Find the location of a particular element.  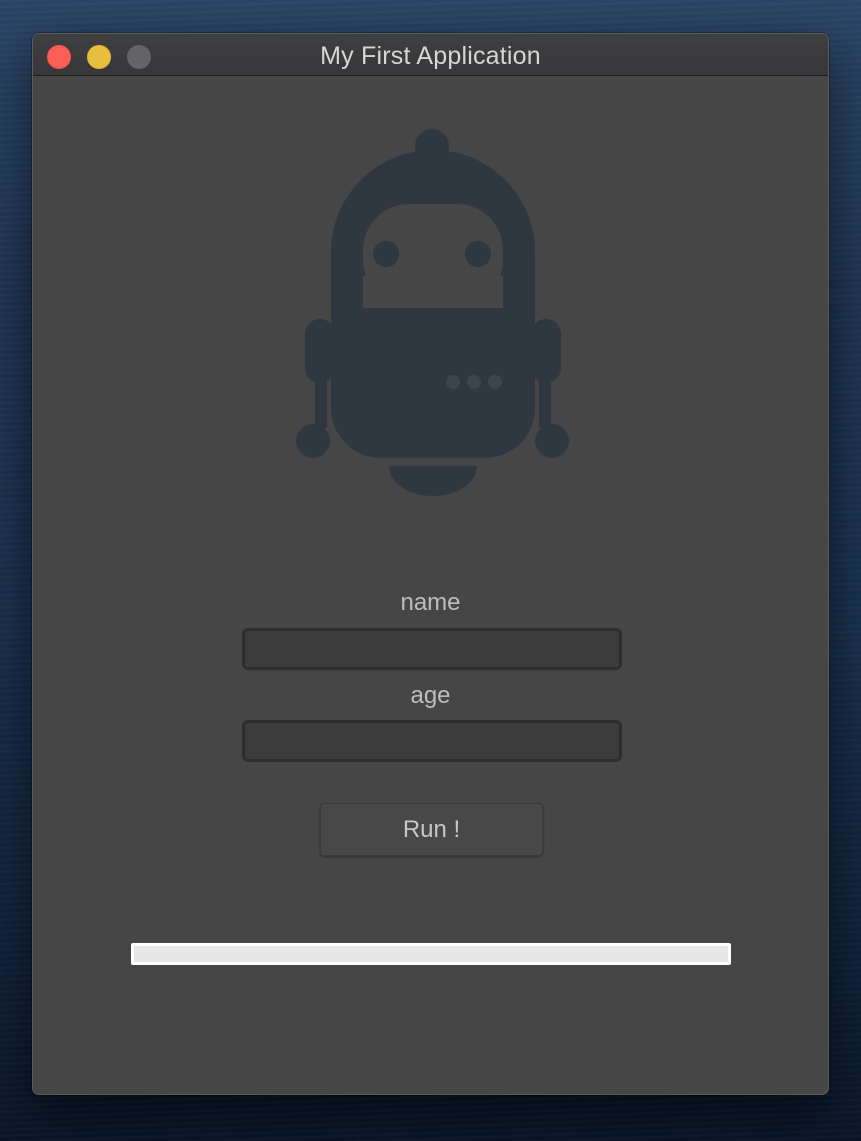

progress-track is located at coordinates (431, 954).